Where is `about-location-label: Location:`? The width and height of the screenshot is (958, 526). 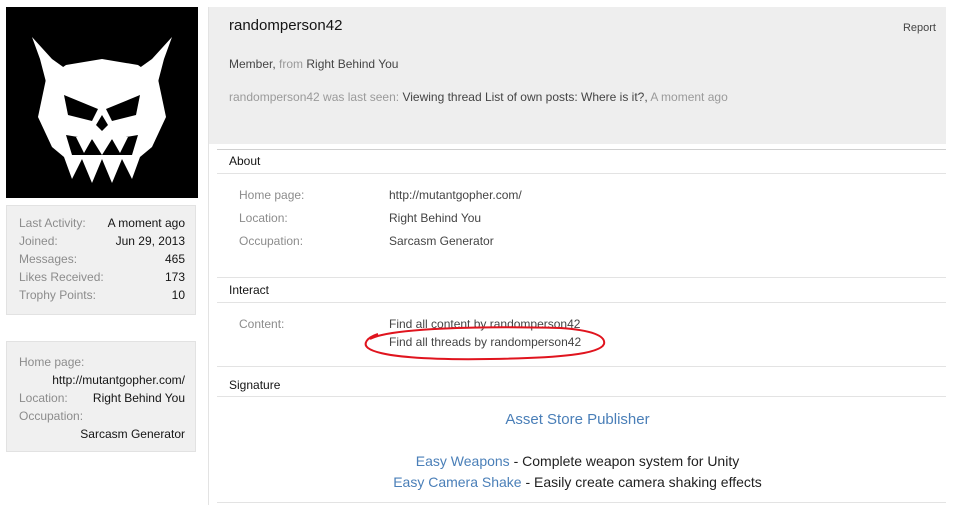
about-location-label: Location: is located at coordinates (263, 218).